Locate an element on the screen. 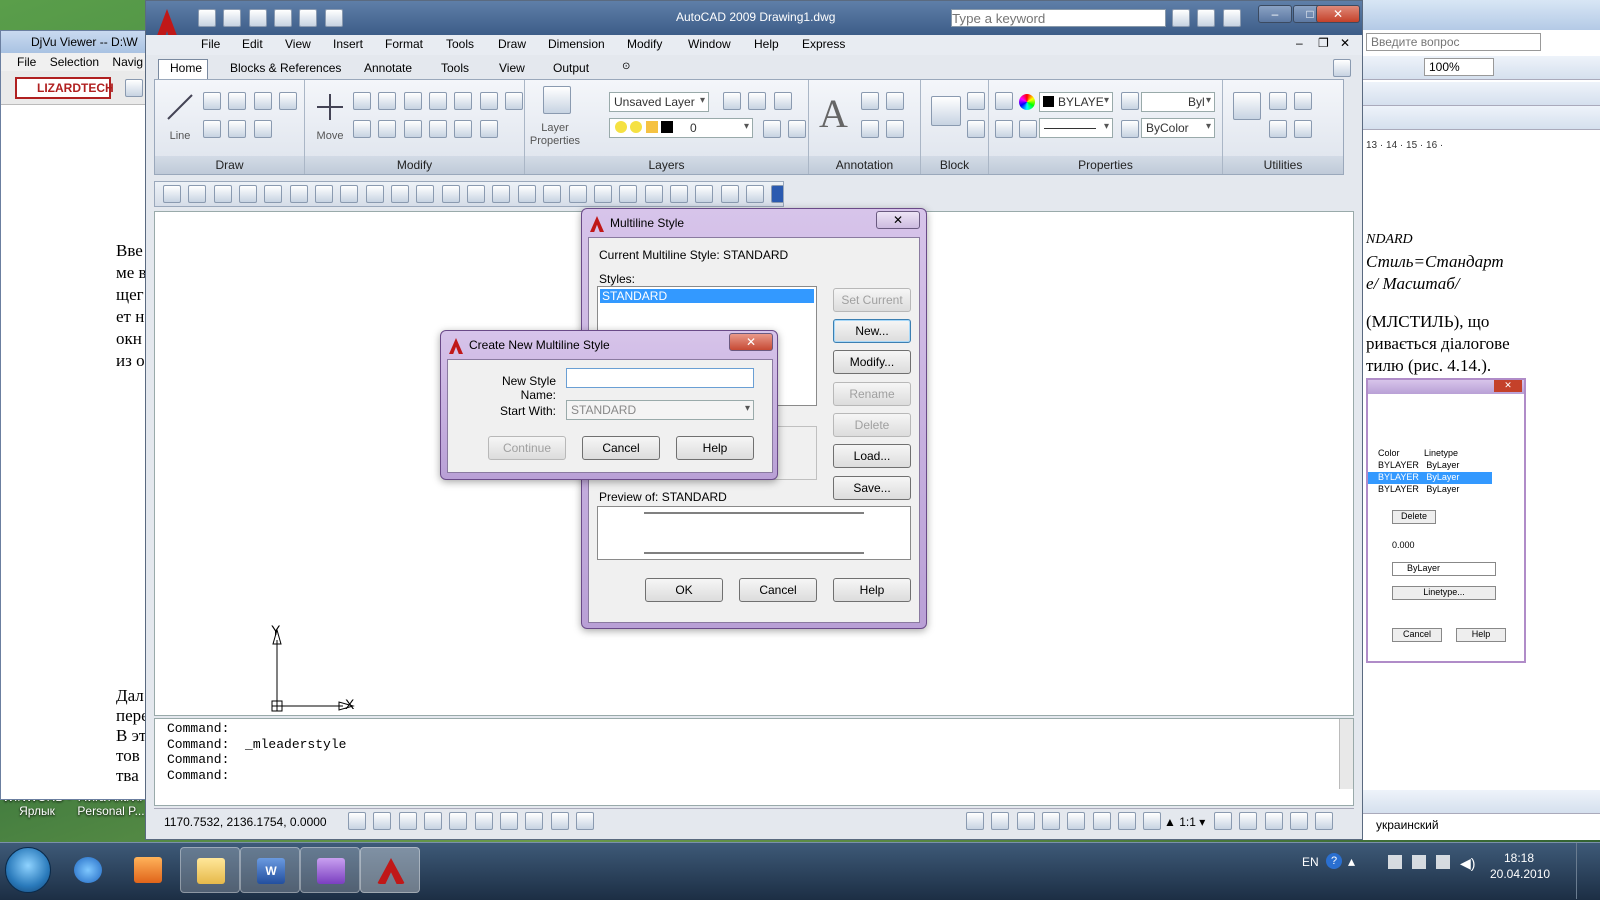 The width and height of the screenshot is (1600, 900). color-wheel-icon is located at coordinates (1027, 102).